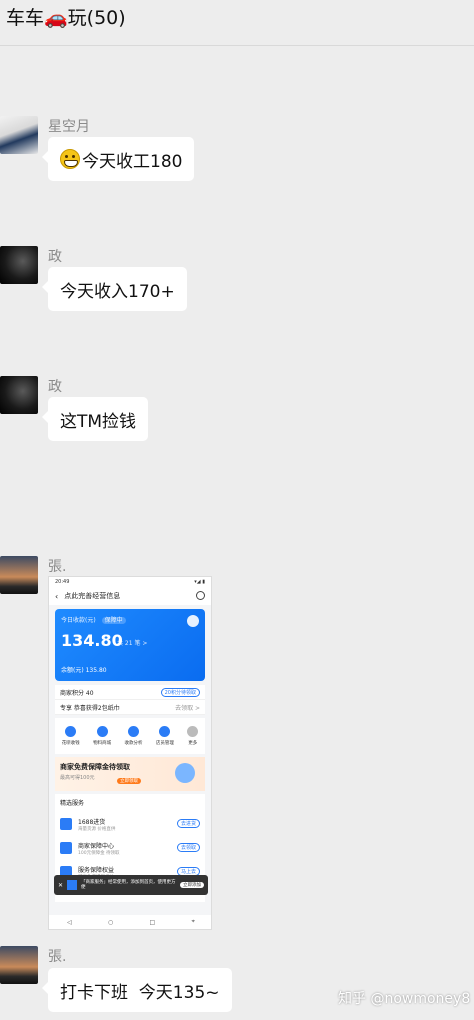 This screenshot has width=474, height=1020. Describe the element at coordinates (193, 621) in the screenshot. I see `speaker-icon` at that location.